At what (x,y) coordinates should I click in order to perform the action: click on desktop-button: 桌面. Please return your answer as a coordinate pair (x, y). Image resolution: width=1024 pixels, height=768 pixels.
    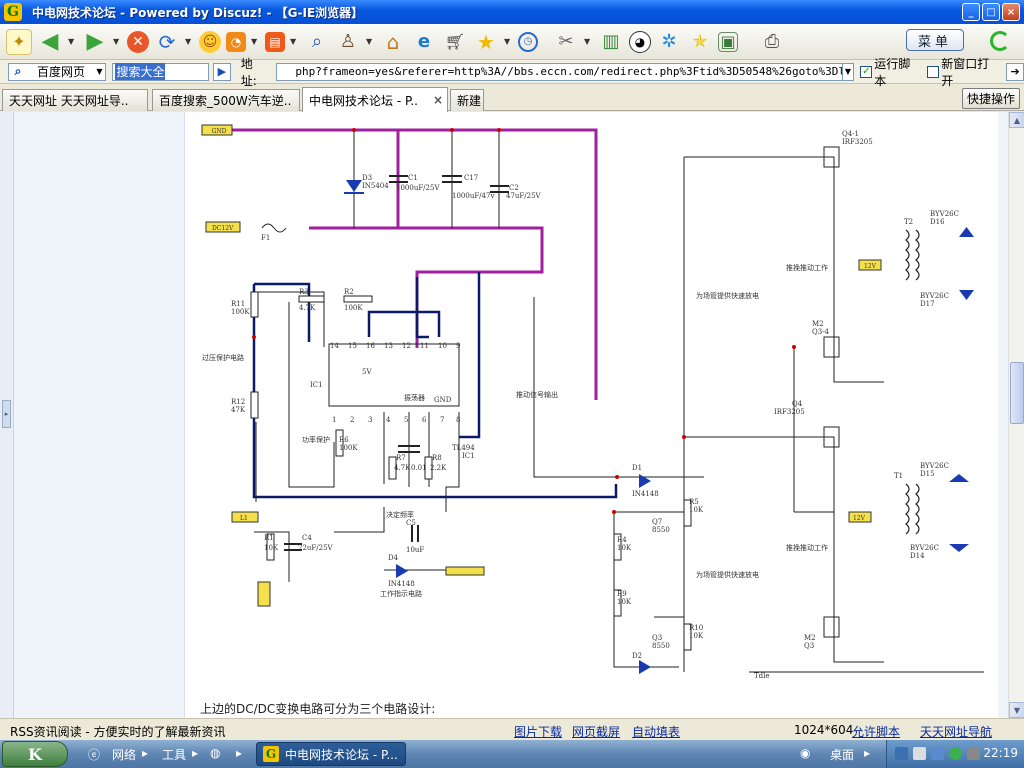
    Looking at the image, I should click on (842, 754).